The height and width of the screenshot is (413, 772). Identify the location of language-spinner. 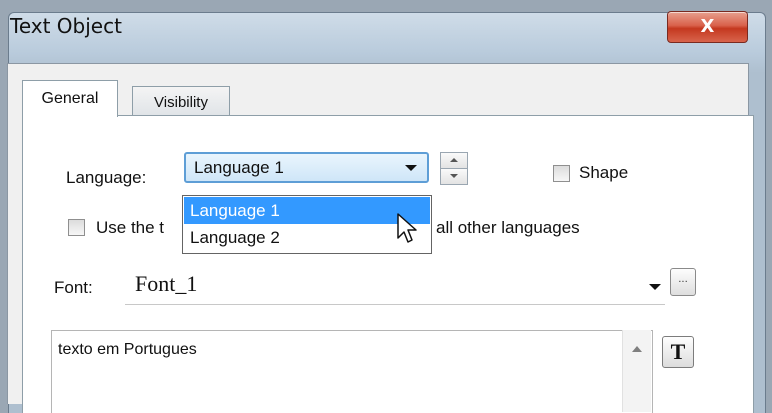
(454, 168).